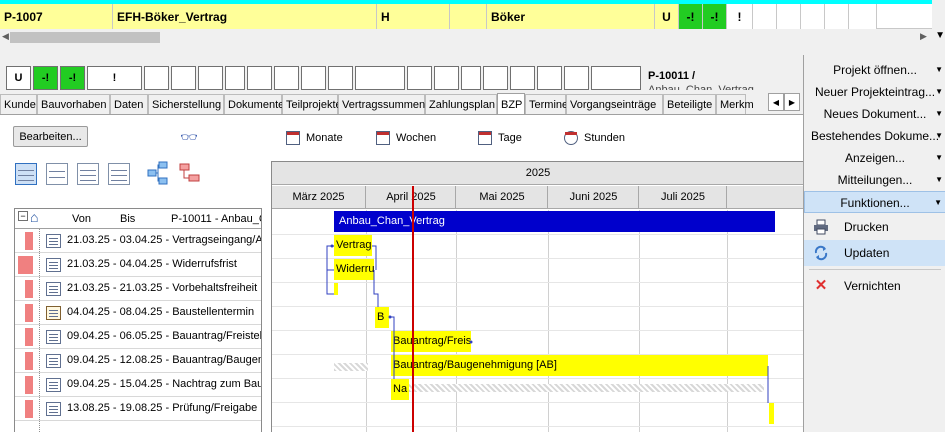 The image size is (945, 432). Describe the element at coordinates (26, 174) in the screenshot. I see `view-gantt-list-icon` at that location.